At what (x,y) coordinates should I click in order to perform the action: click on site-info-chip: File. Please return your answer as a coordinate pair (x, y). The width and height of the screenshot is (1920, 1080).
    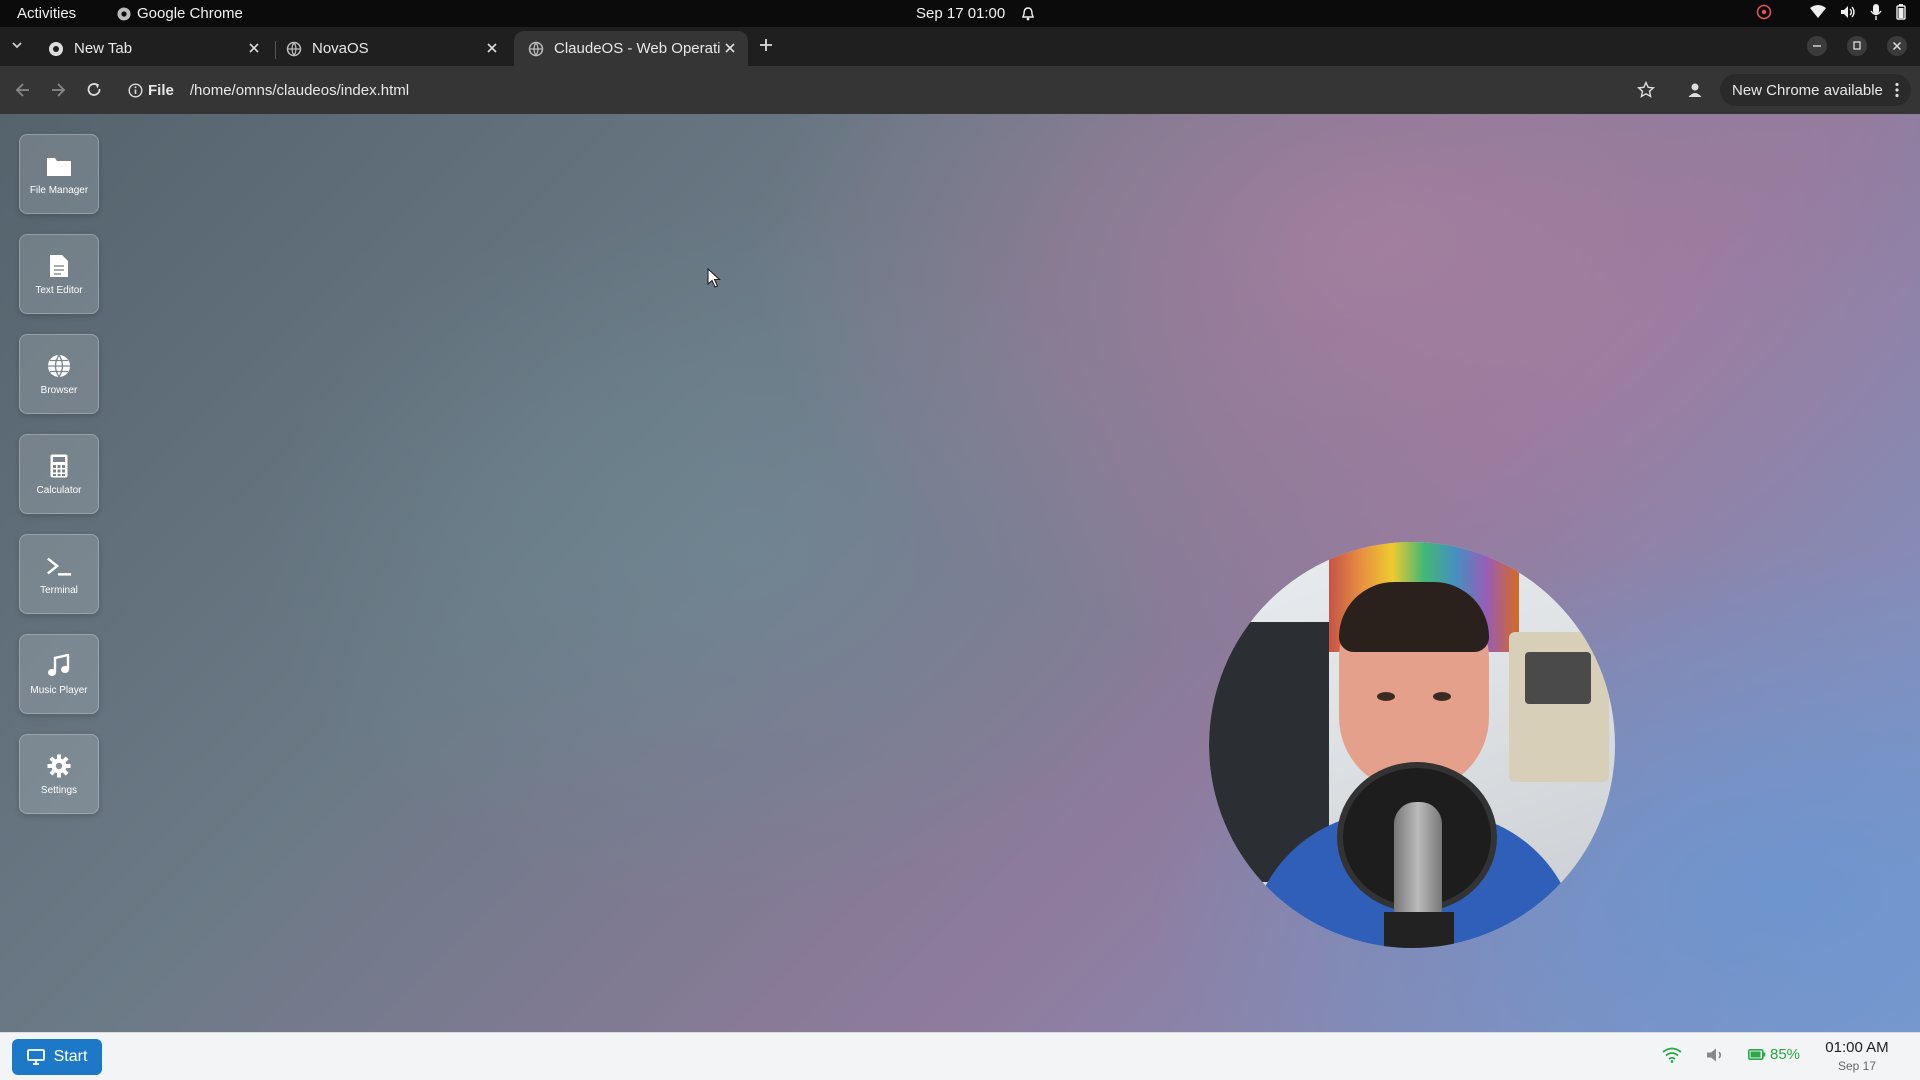
    Looking at the image, I should click on (151, 90).